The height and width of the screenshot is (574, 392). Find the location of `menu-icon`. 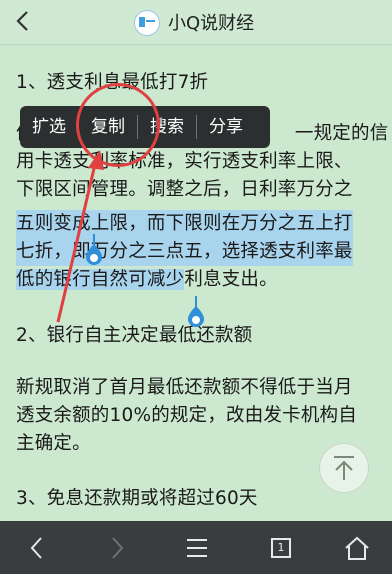

menu-icon is located at coordinates (197, 548).